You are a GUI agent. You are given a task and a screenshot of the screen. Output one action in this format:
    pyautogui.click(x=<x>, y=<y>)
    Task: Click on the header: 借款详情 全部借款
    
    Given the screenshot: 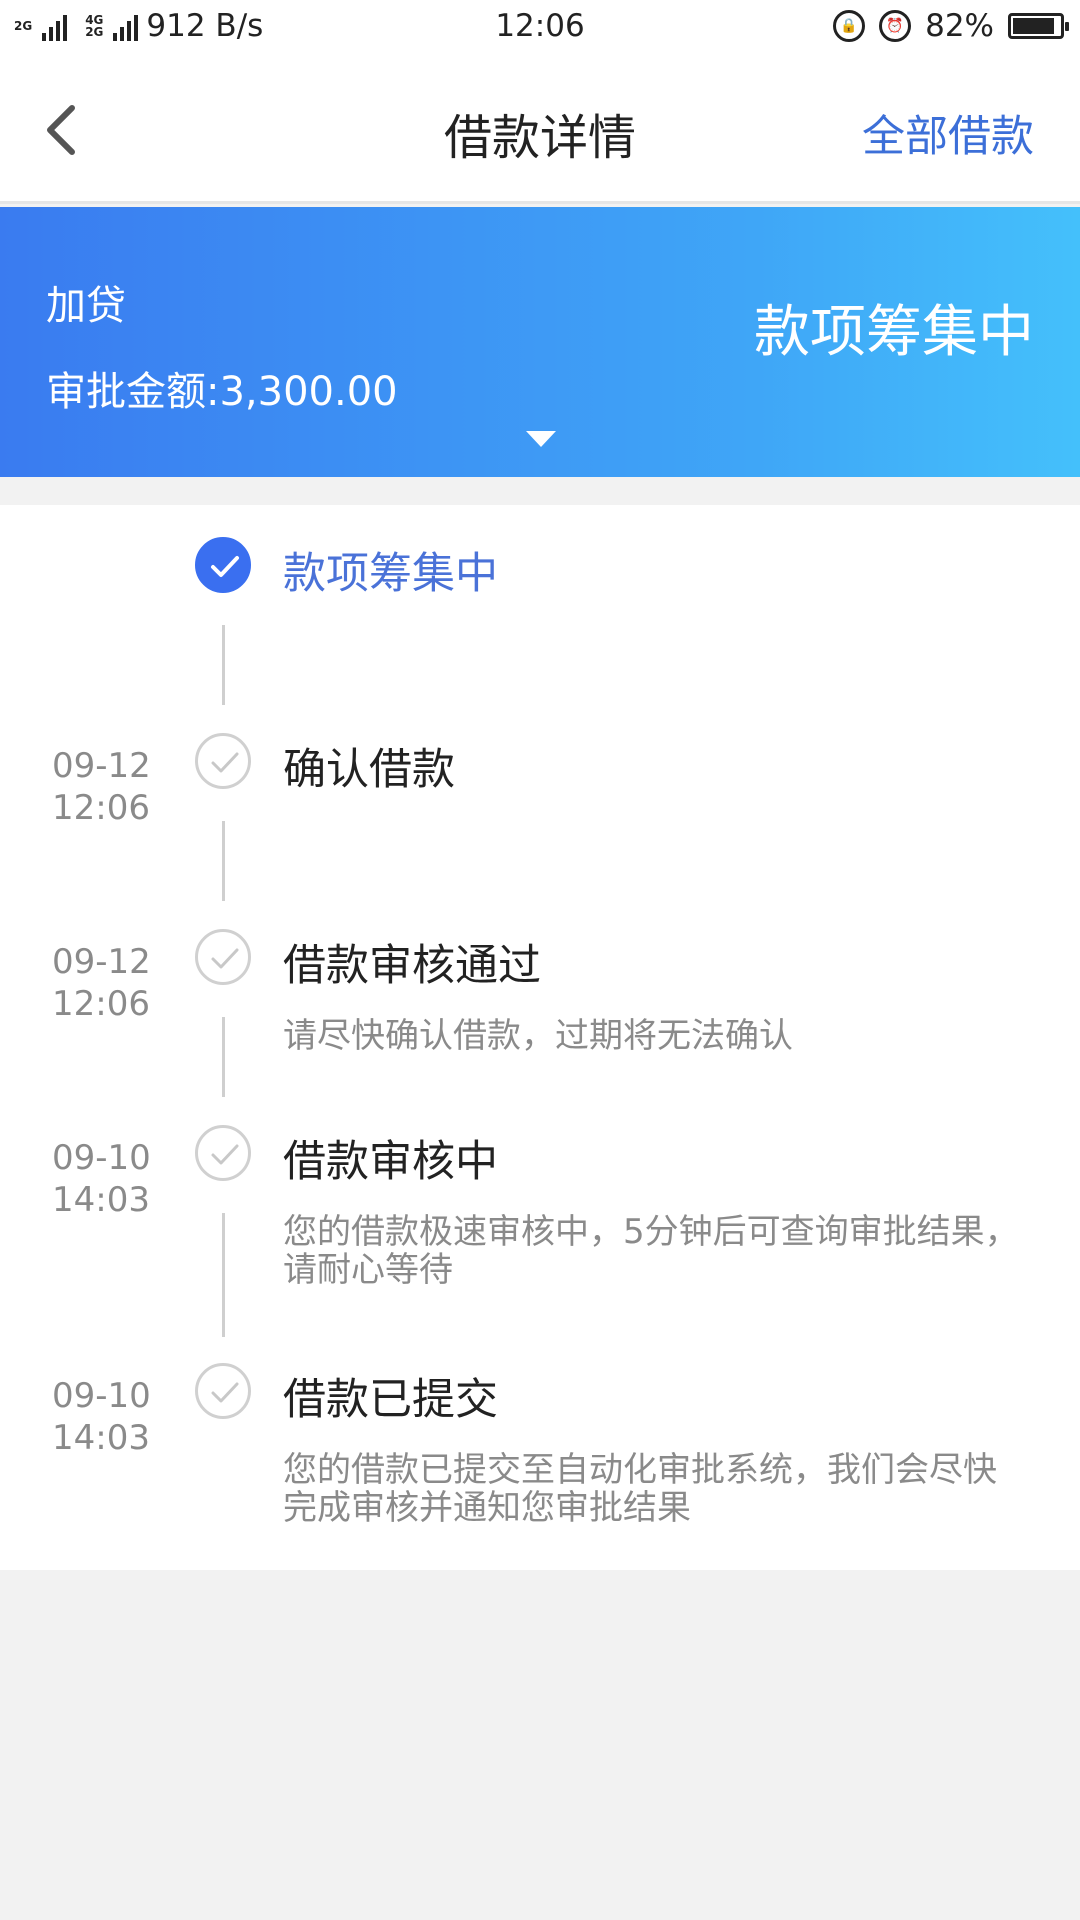 What is the action you would take?
    pyautogui.click(x=540, y=130)
    